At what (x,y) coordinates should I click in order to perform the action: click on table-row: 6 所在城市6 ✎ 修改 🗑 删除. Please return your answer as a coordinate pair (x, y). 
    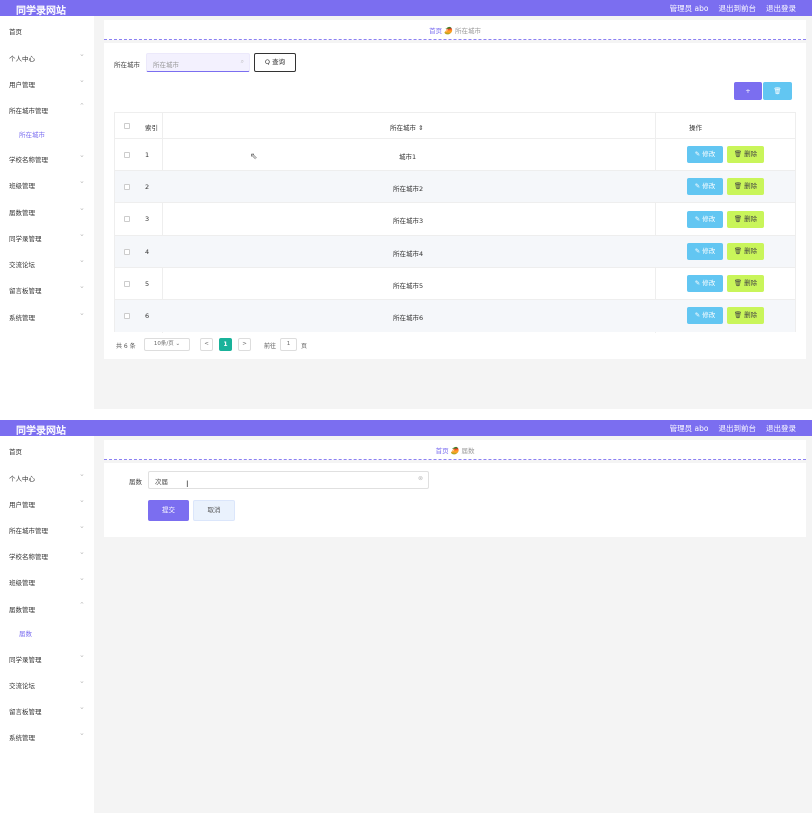
    Looking at the image, I should click on (455, 316).